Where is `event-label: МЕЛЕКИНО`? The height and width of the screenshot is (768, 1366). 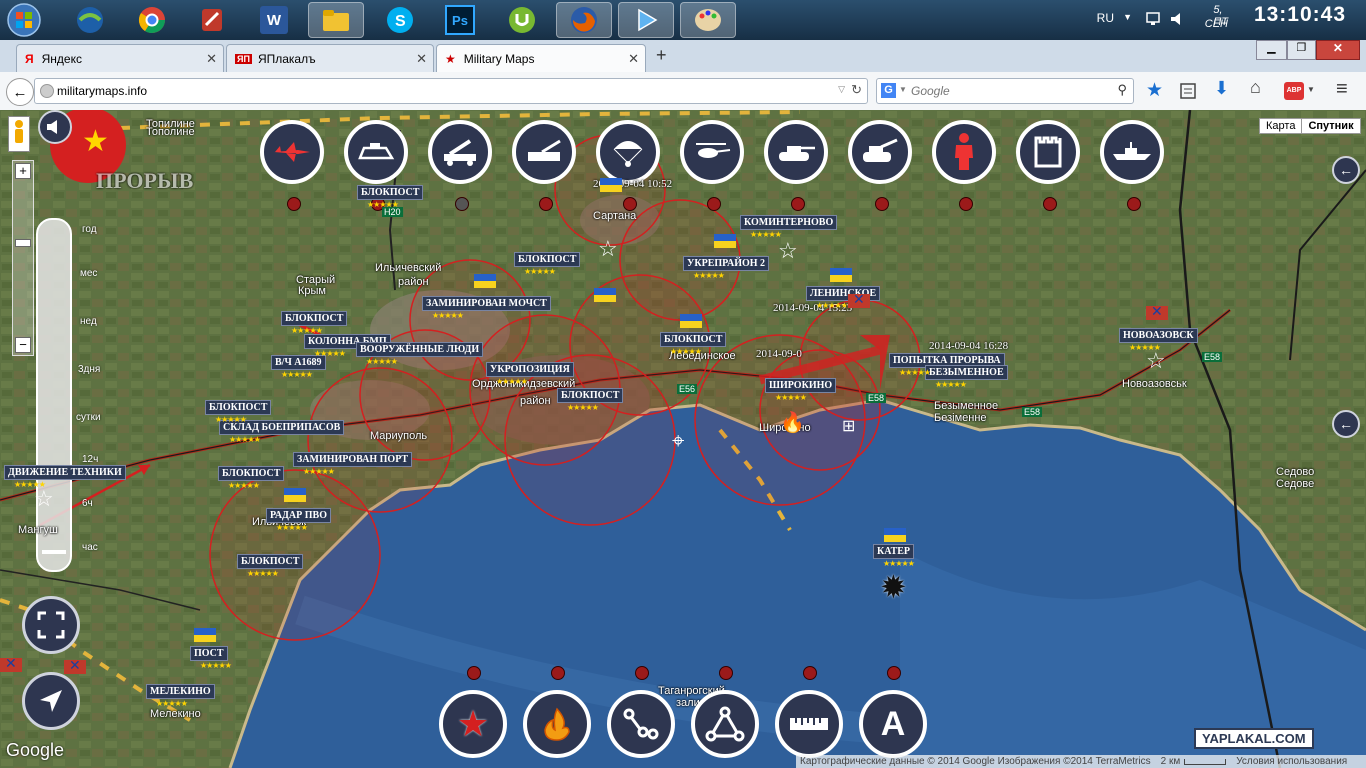
event-label: МЕЛЕКИНО is located at coordinates (180, 691).